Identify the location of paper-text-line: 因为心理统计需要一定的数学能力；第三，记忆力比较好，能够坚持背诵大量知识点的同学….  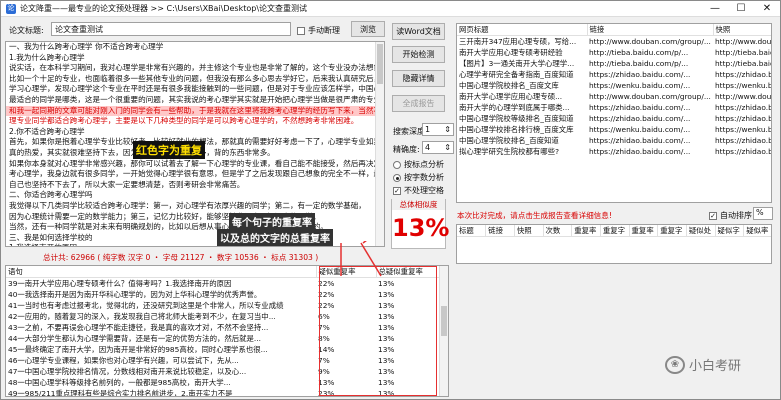
(165, 216).